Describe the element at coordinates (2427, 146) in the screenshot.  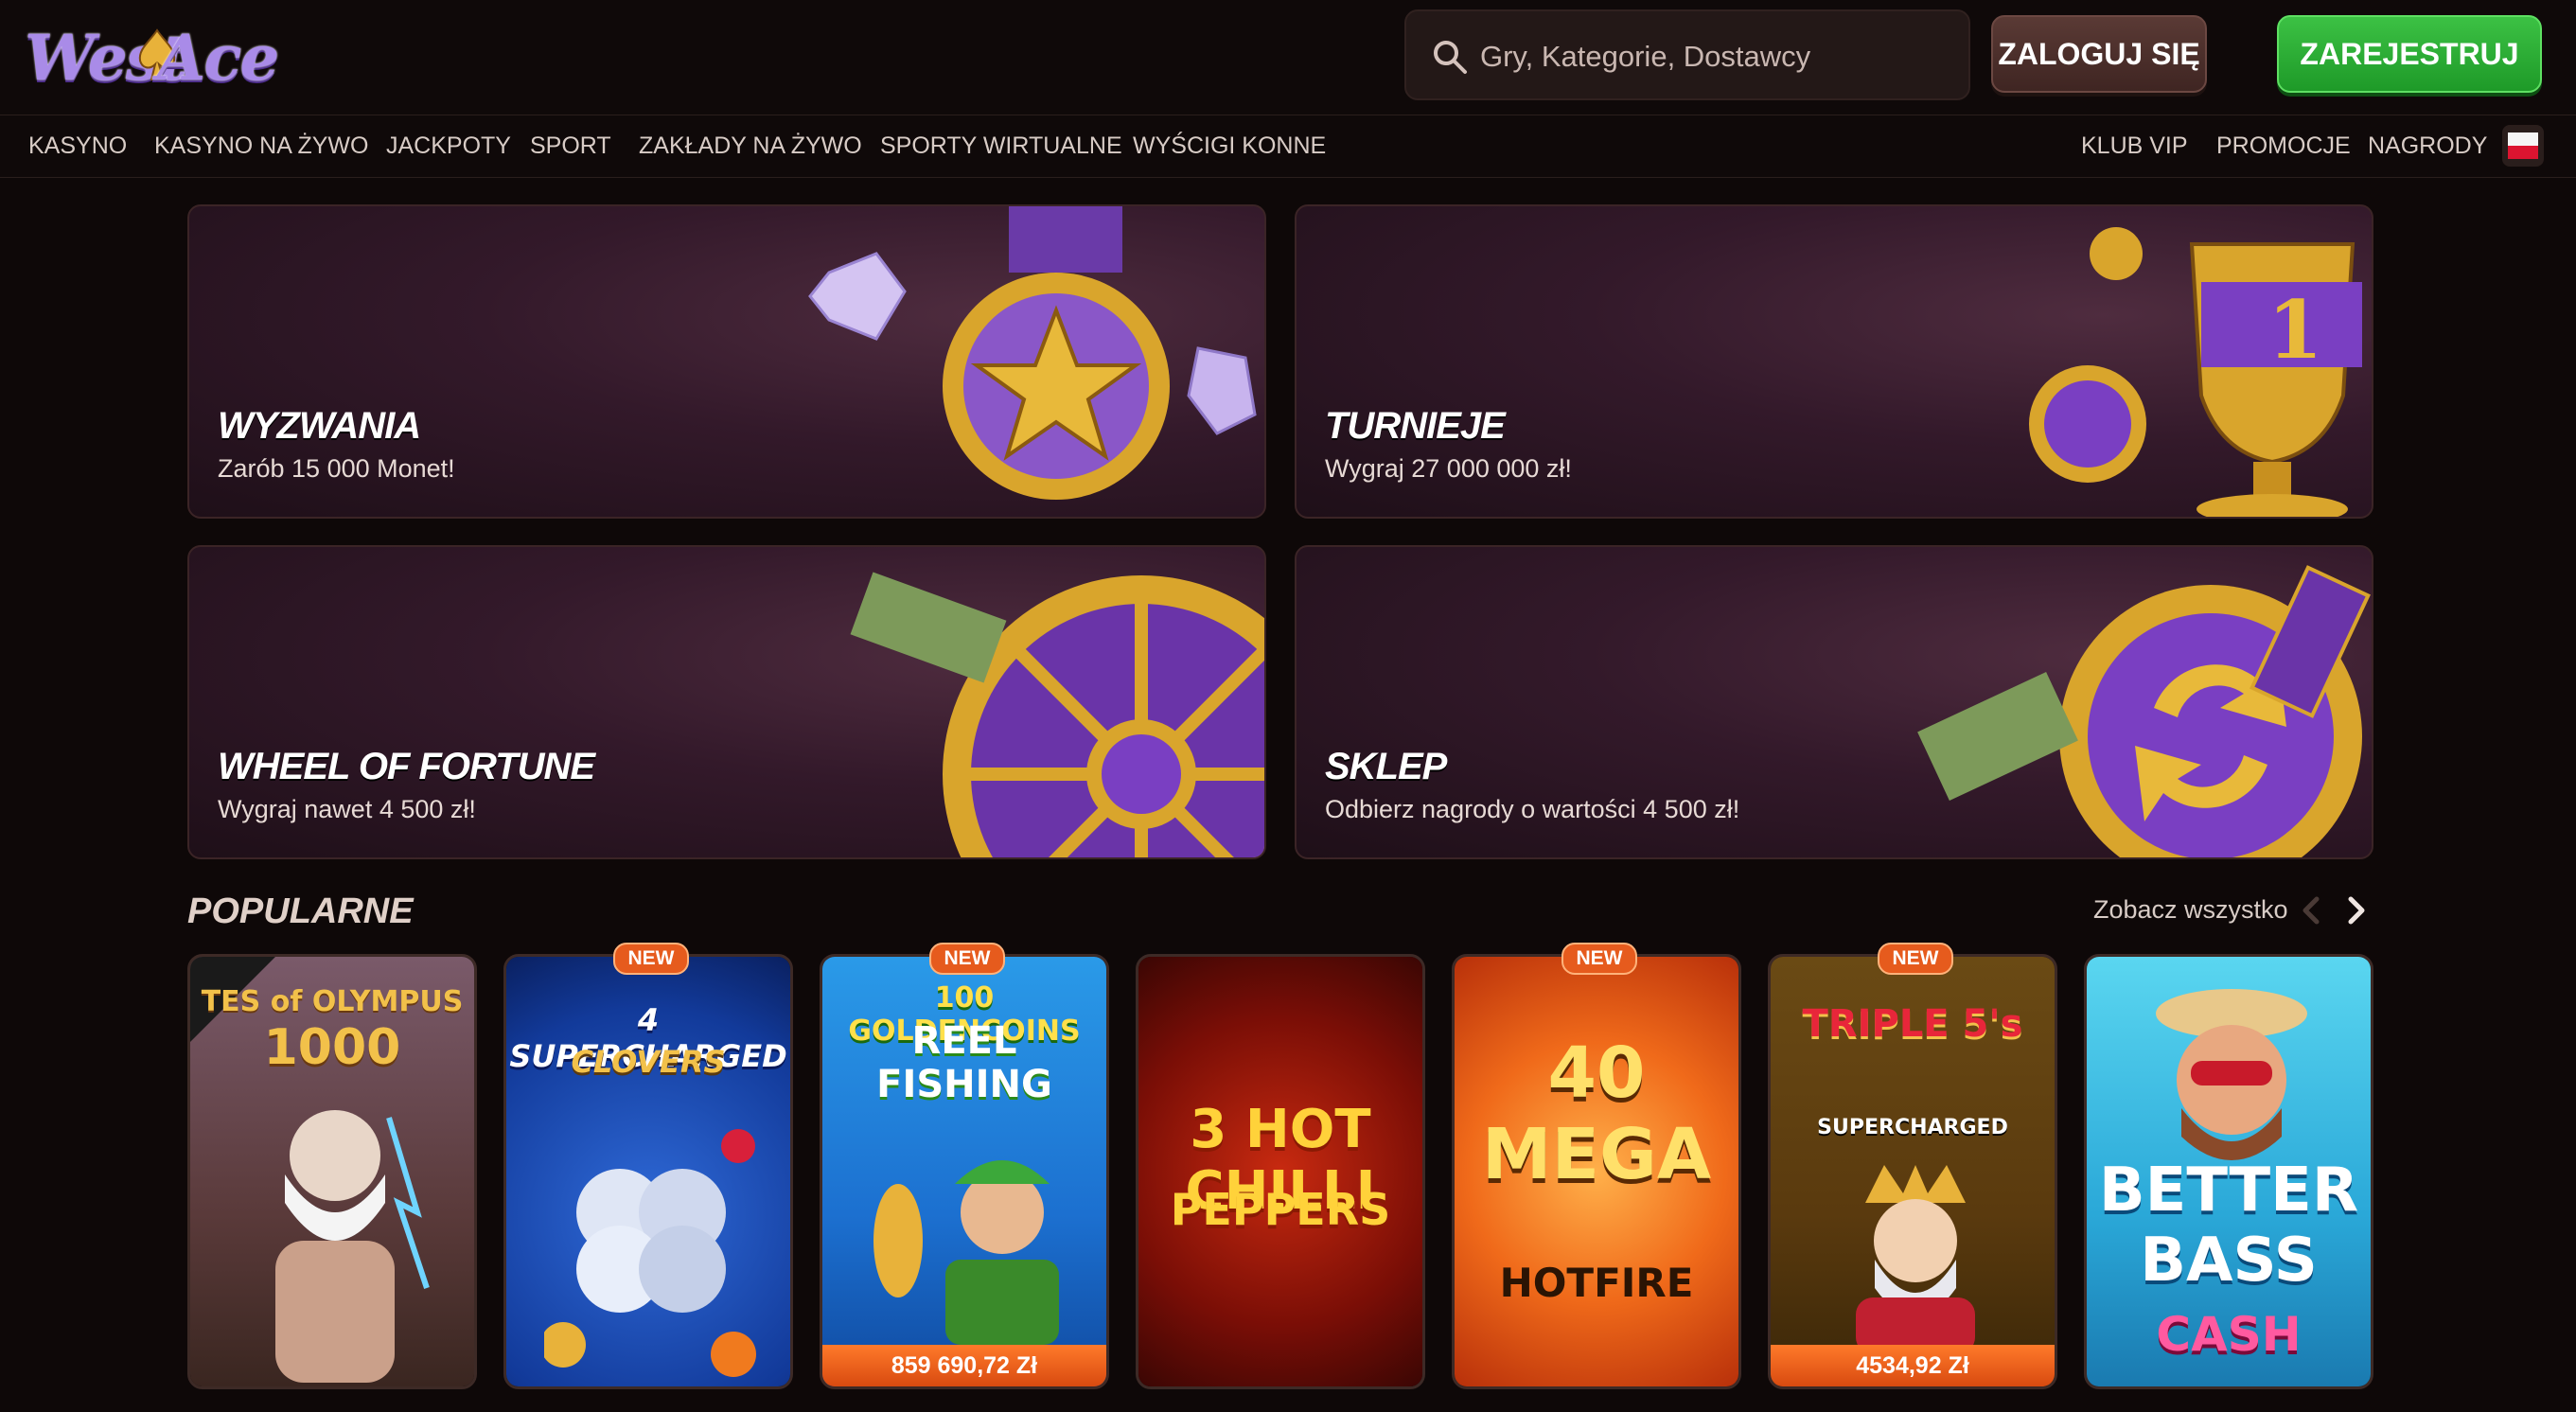
I see `nav-item-nagrody: NAGRODY` at that location.